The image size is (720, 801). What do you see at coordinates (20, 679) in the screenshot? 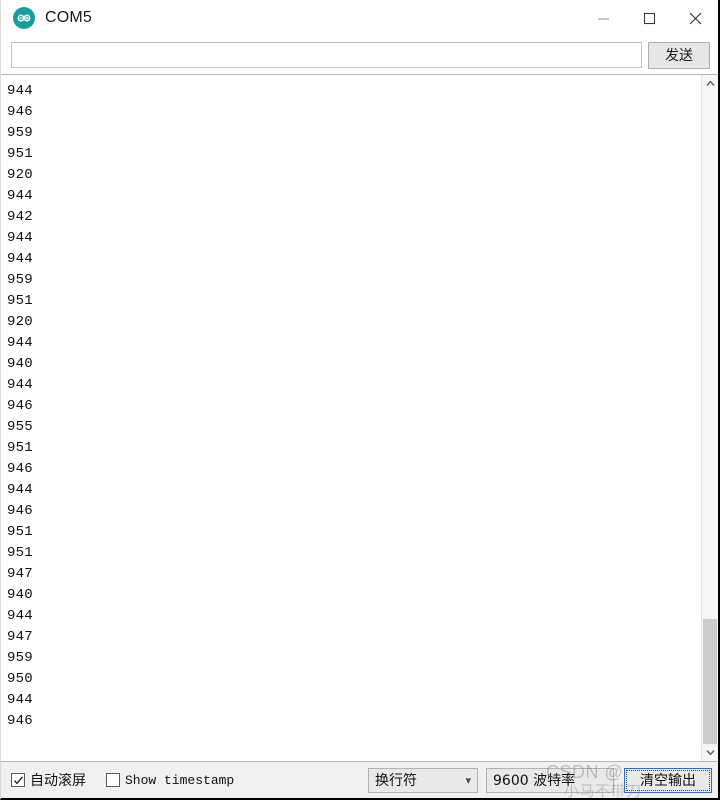
I see `console-line: 950` at bounding box center [20, 679].